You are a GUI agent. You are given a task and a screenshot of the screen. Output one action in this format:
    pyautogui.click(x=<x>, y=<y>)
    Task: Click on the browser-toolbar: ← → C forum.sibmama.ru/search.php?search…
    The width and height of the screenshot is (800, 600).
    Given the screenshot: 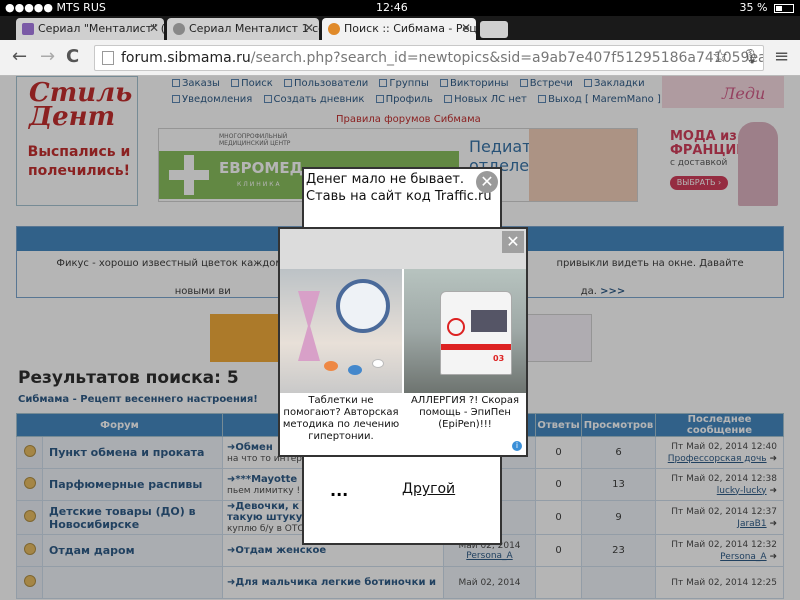 What is the action you would take?
    pyautogui.click(x=400, y=58)
    